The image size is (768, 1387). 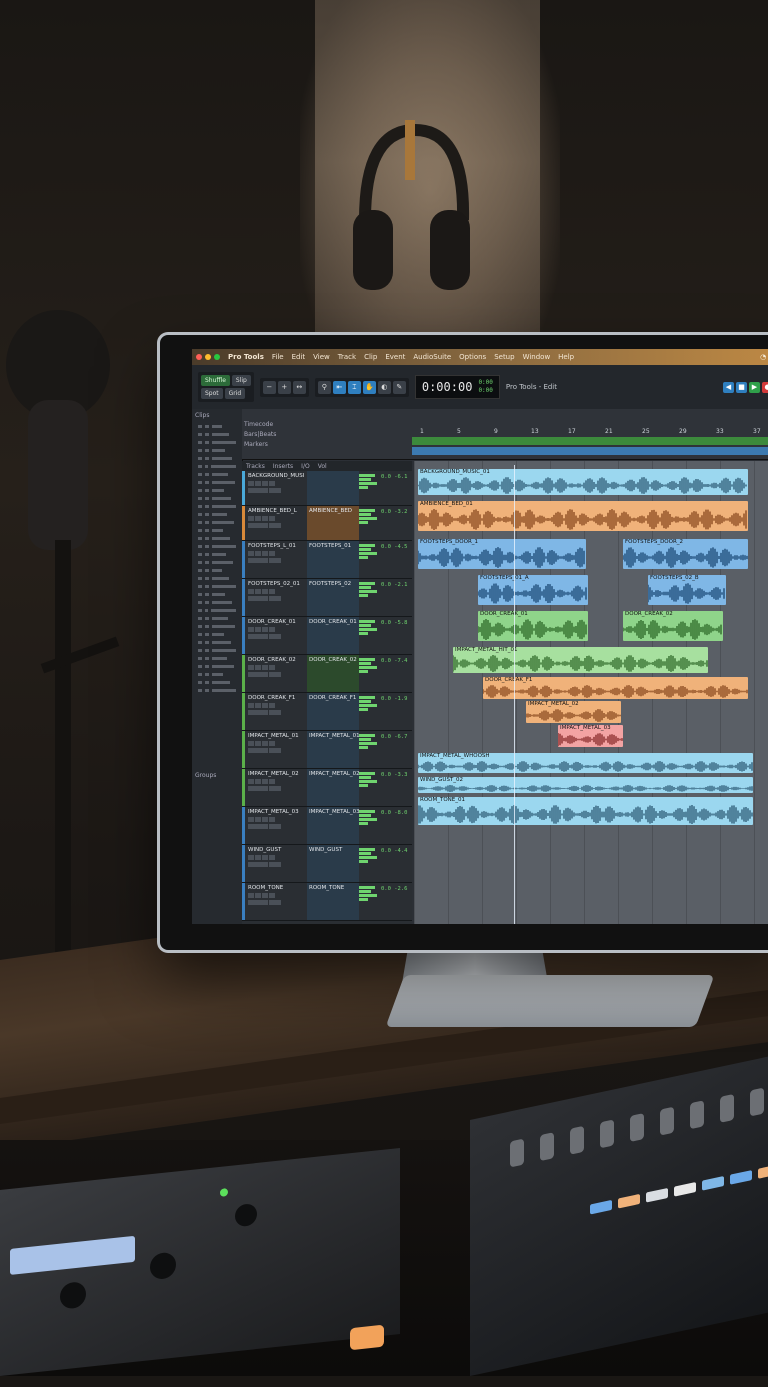 What do you see at coordinates (585, 811) in the screenshot?
I see `audio-clip: ROOM_TONE_01` at bounding box center [585, 811].